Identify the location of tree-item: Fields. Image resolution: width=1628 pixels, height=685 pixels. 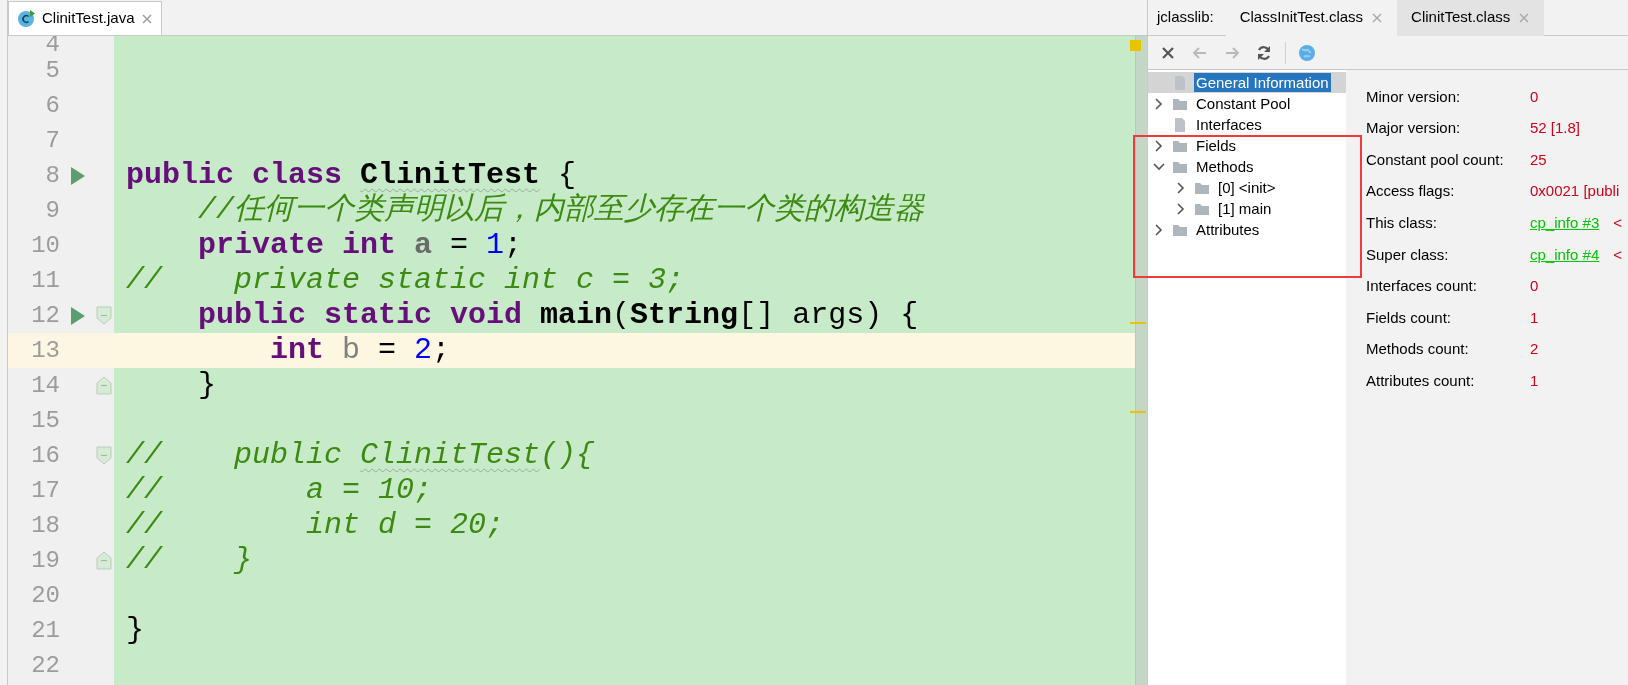
(1216, 145).